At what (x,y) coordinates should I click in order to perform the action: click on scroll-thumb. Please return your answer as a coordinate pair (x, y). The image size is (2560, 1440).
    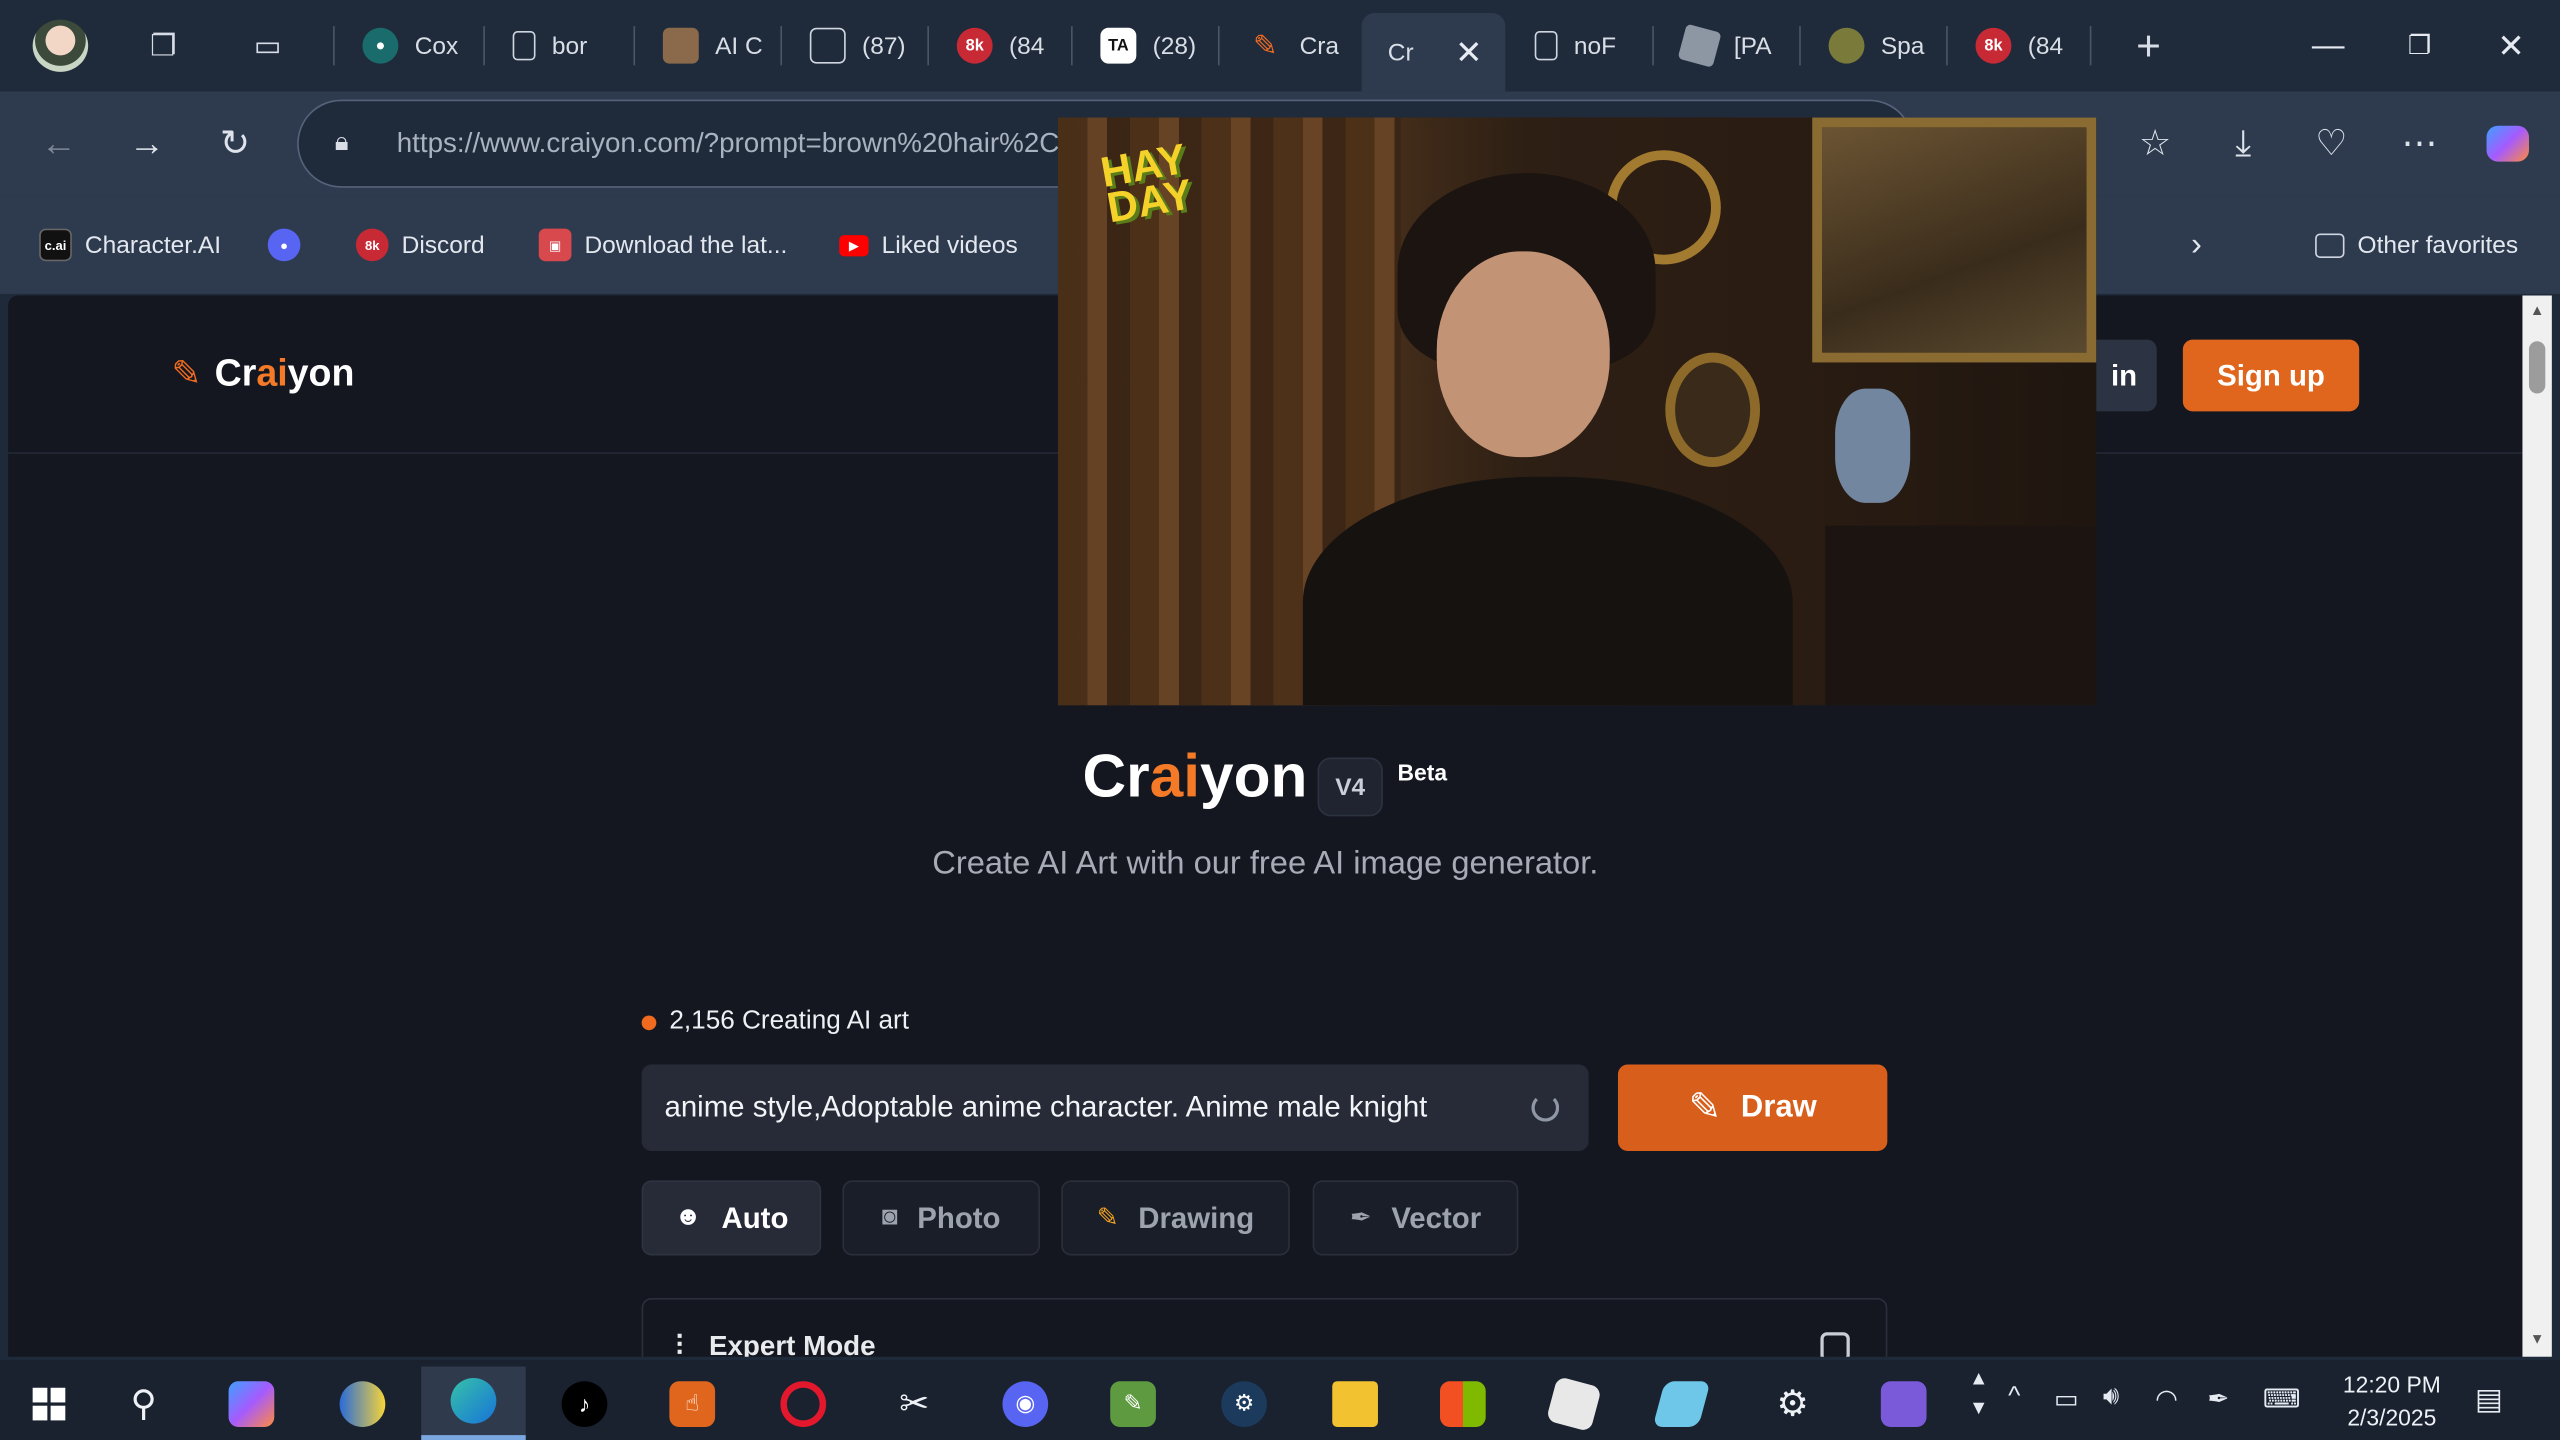
    Looking at the image, I should click on (2537, 367).